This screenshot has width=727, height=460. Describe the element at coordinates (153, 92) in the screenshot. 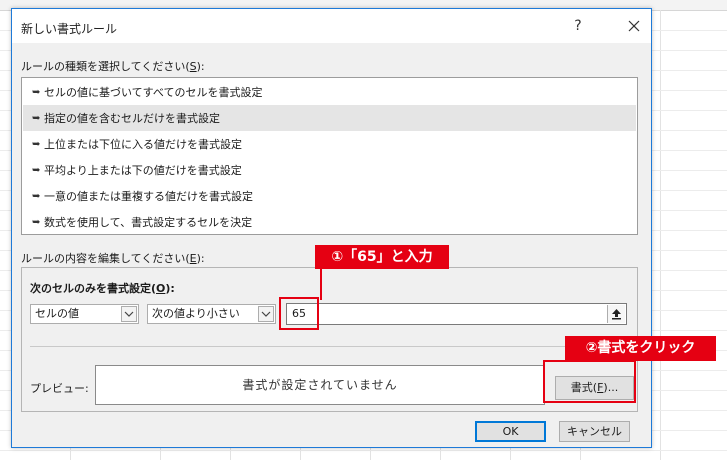

I see `rule-type-item-label: セルの値に基づいてすべてのセルを書式設定` at that location.